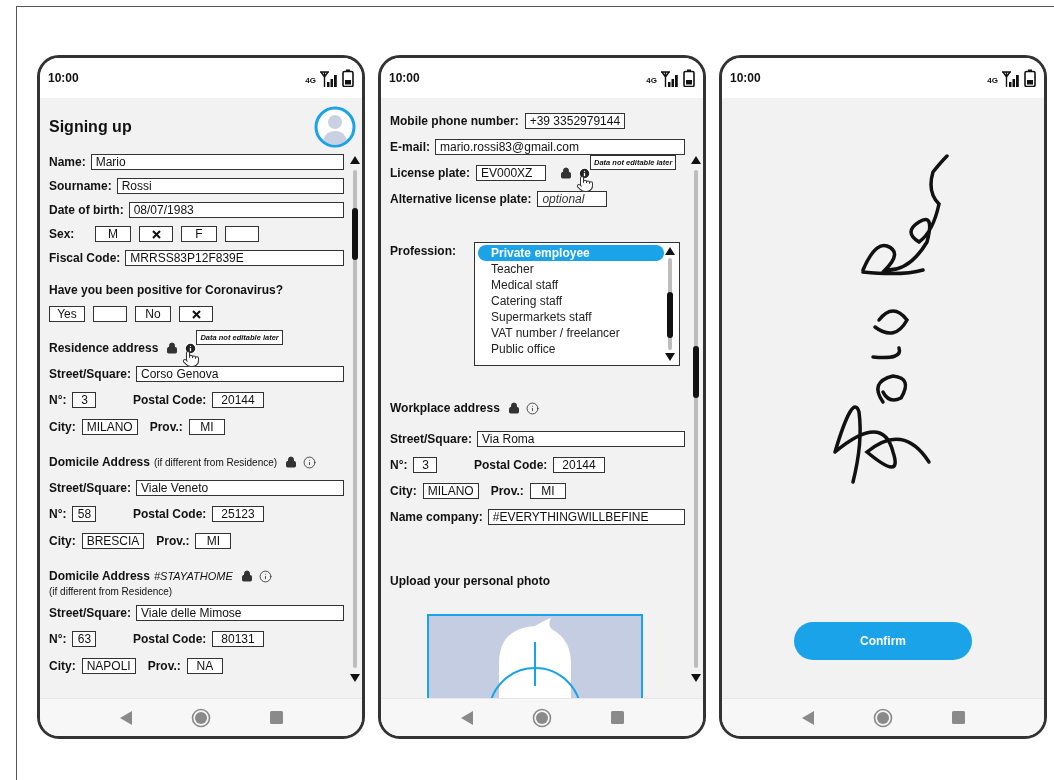 The image size is (1054, 780). What do you see at coordinates (204, 665) in the screenshot?
I see `input-field: NA` at bounding box center [204, 665].